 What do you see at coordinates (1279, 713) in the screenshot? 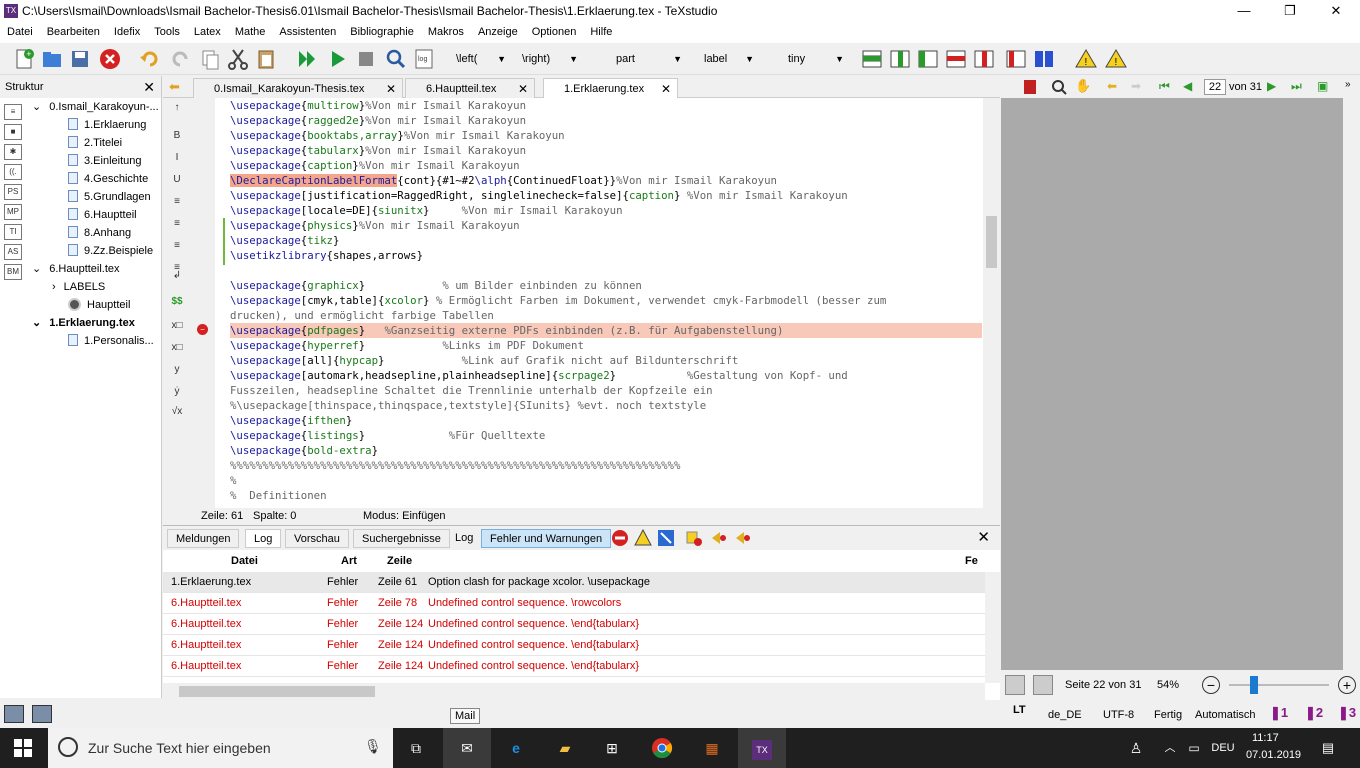
I see `bookmark-1-icon: ❚1` at bounding box center [1279, 713].